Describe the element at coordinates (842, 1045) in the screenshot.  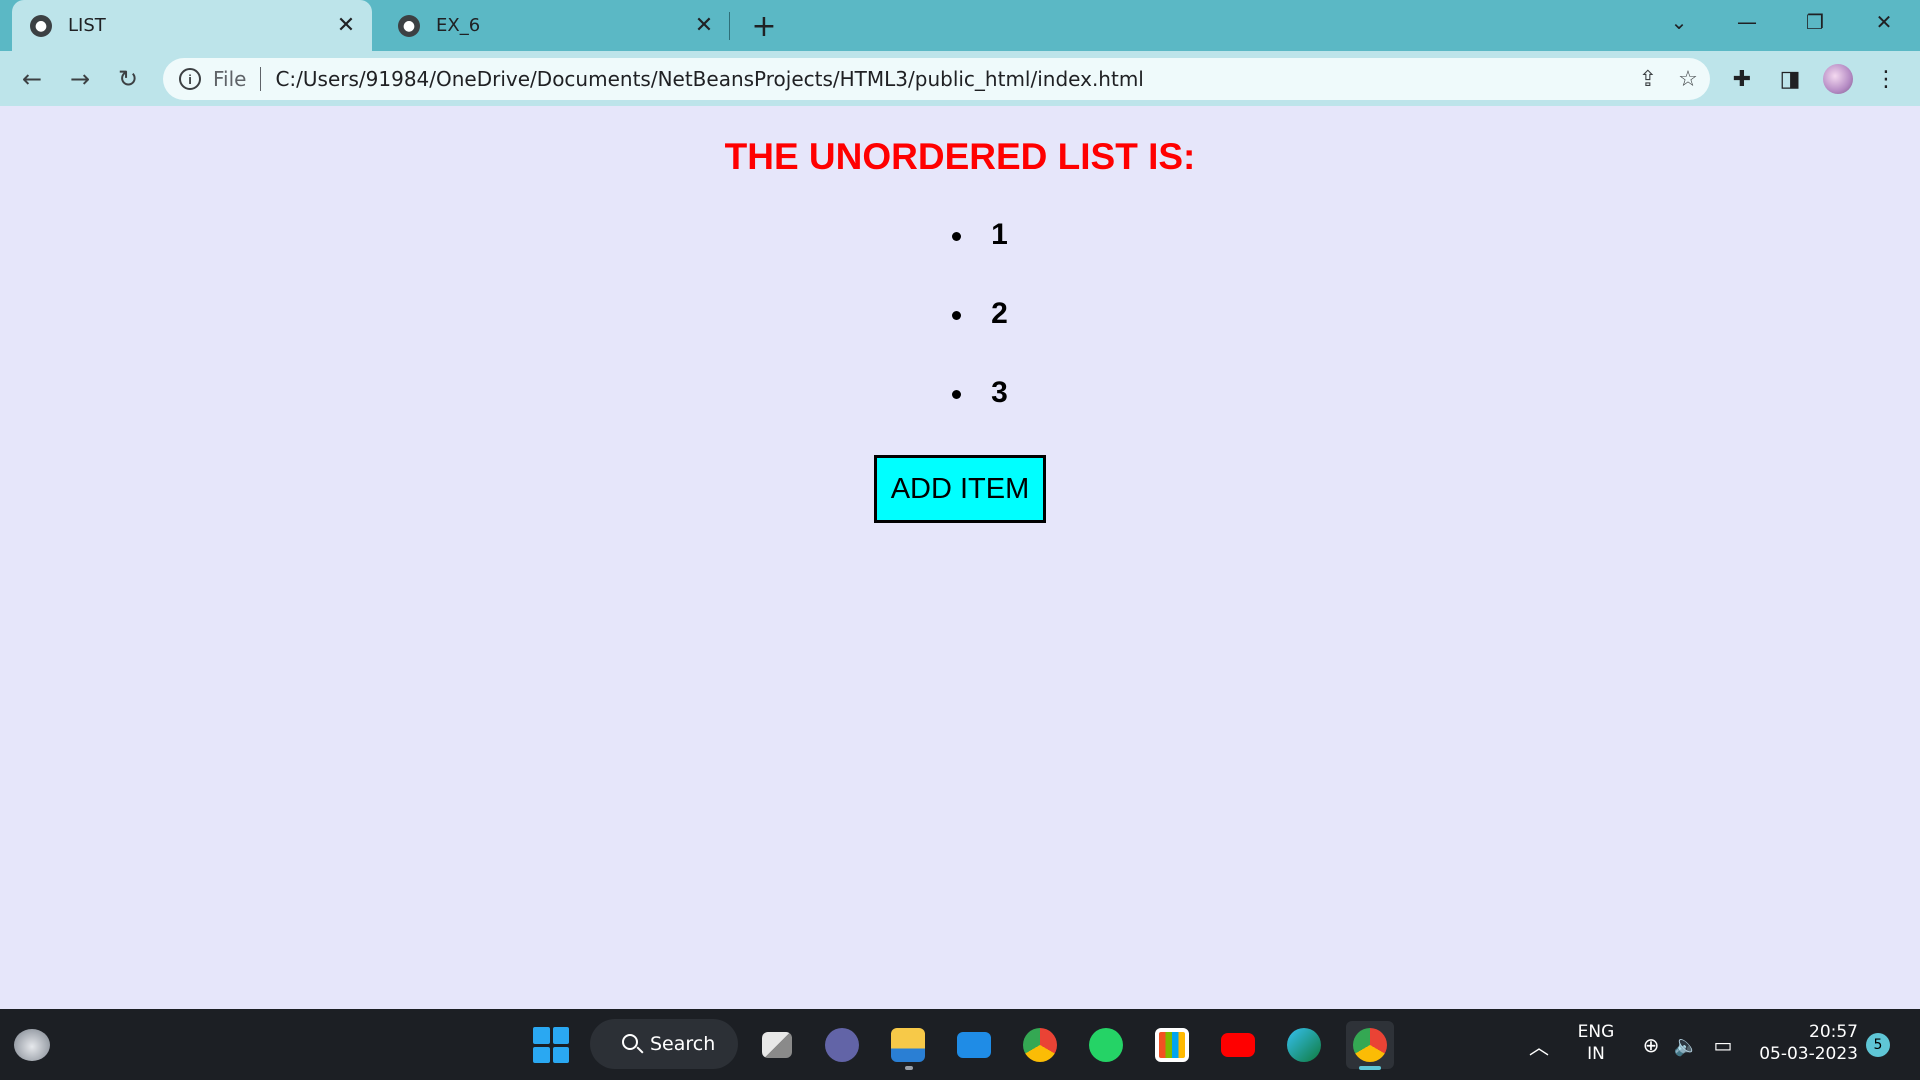
I see `teams-icon` at that location.